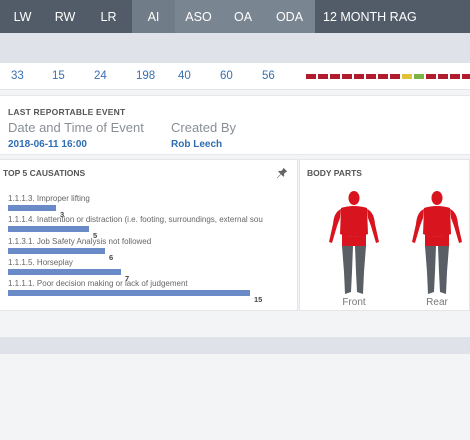 The width and height of the screenshot is (470, 440). I want to click on header-oa: OA, so click(243, 16).